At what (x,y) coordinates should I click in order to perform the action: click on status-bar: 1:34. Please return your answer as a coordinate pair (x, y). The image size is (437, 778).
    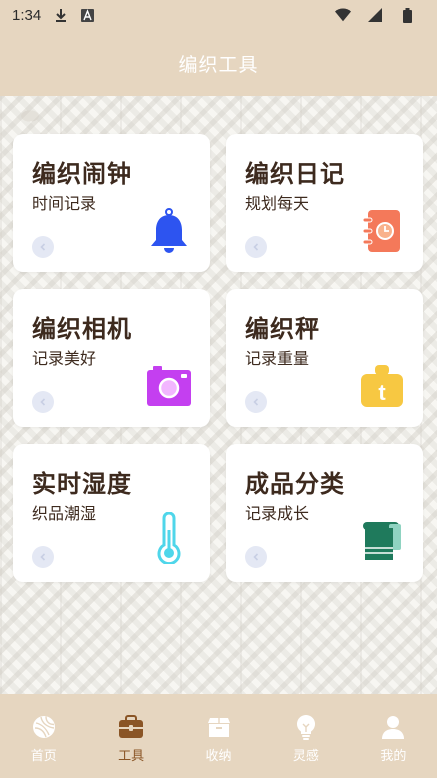
    Looking at the image, I should click on (218, 15).